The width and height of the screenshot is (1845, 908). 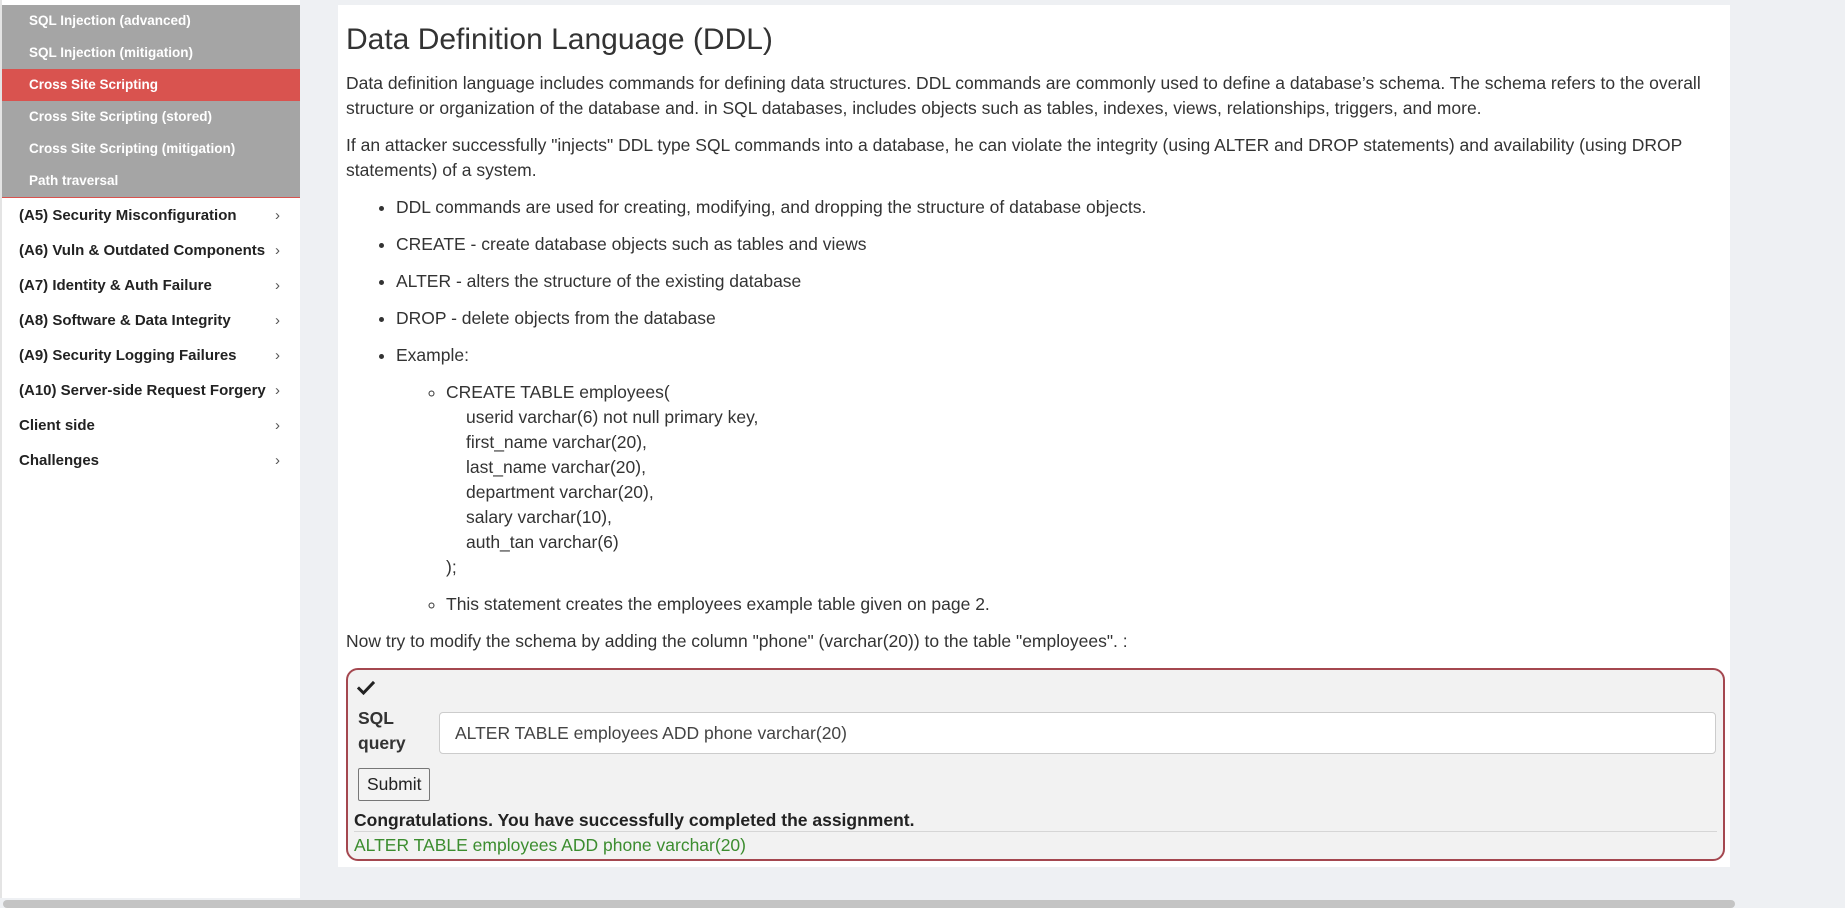 I want to click on sidebar-item-label: (A9) Security Logging Failures, so click(x=128, y=355).